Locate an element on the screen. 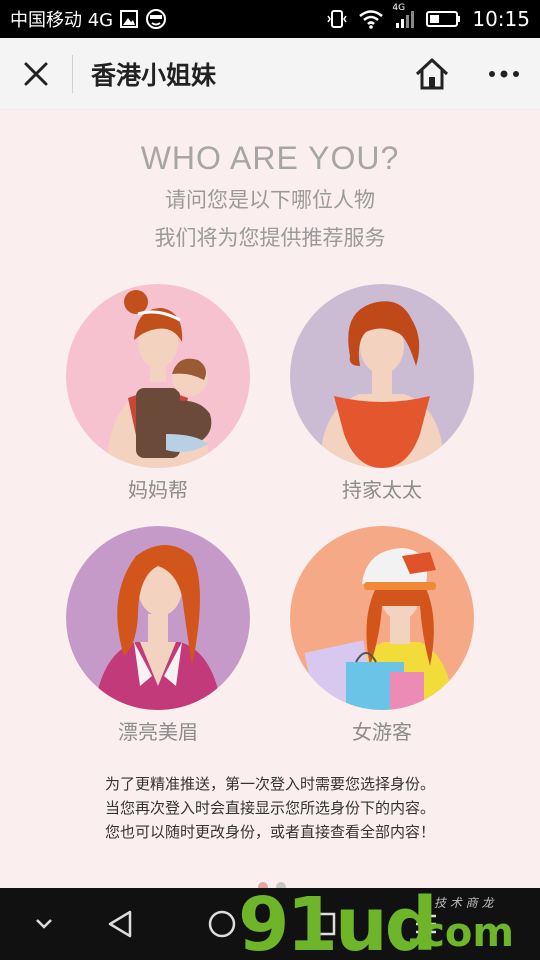 The height and width of the screenshot is (960, 540). beauty-girl-illustration is located at coordinates (158, 618).